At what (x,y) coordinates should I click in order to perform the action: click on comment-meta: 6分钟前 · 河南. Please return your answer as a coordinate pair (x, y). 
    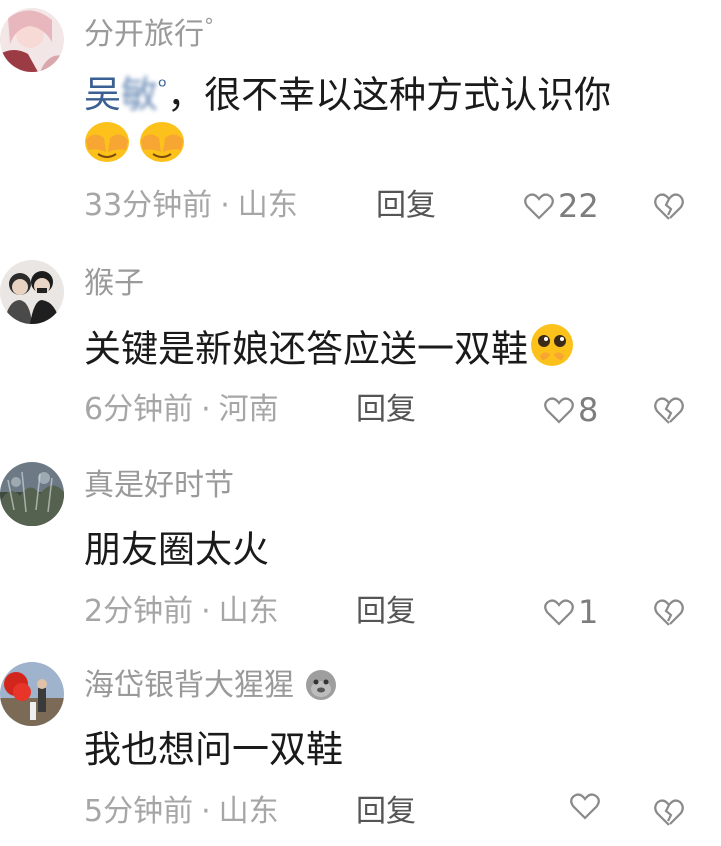
    Looking at the image, I should click on (181, 410).